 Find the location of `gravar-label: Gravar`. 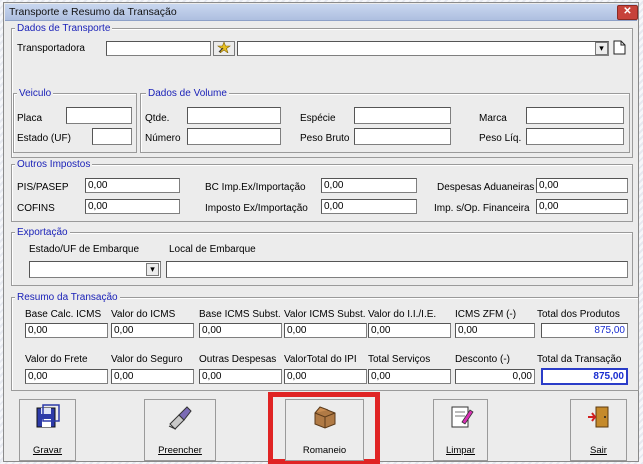

gravar-label: Gravar is located at coordinates (47, 450).